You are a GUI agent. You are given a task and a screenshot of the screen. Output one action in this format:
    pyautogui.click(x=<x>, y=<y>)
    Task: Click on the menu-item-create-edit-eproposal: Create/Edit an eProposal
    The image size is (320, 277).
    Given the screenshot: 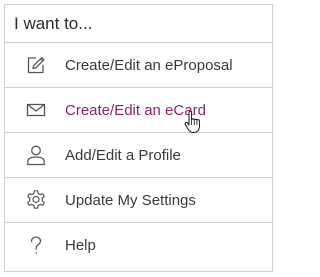 What is the action you would take?
    pyautogui.click(x=138, y=65)
    